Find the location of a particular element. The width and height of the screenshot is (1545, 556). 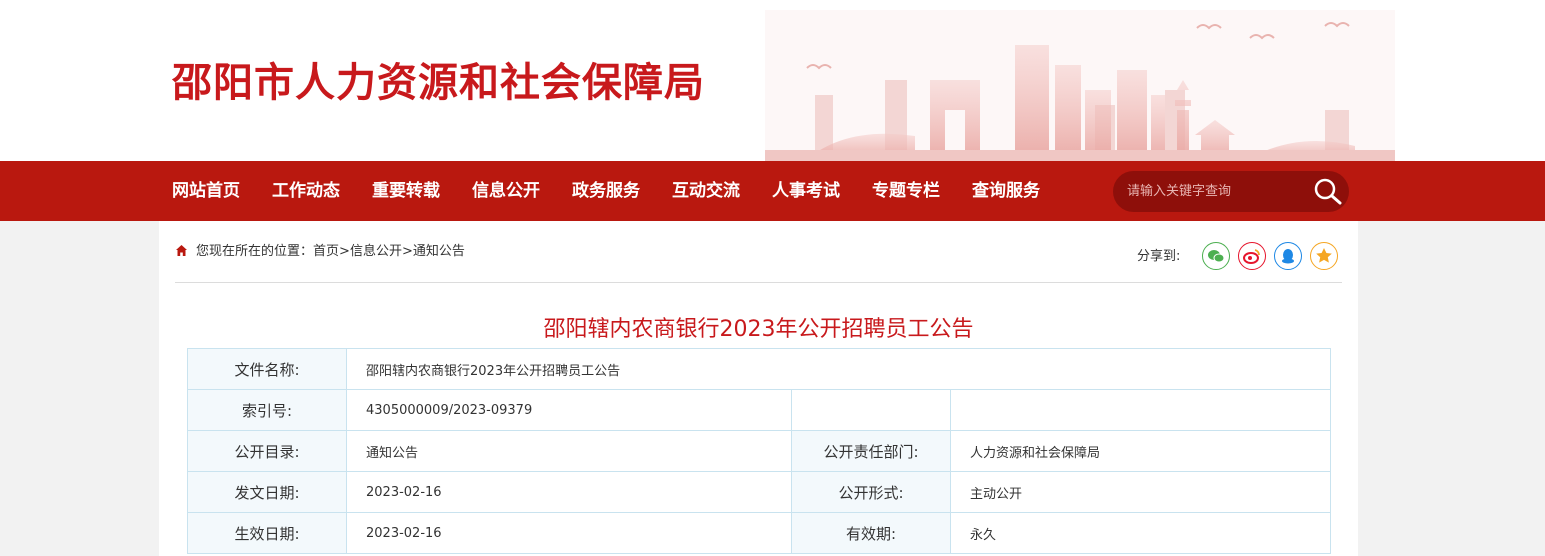

qzone-icon is located at coordinates (1324, 255).